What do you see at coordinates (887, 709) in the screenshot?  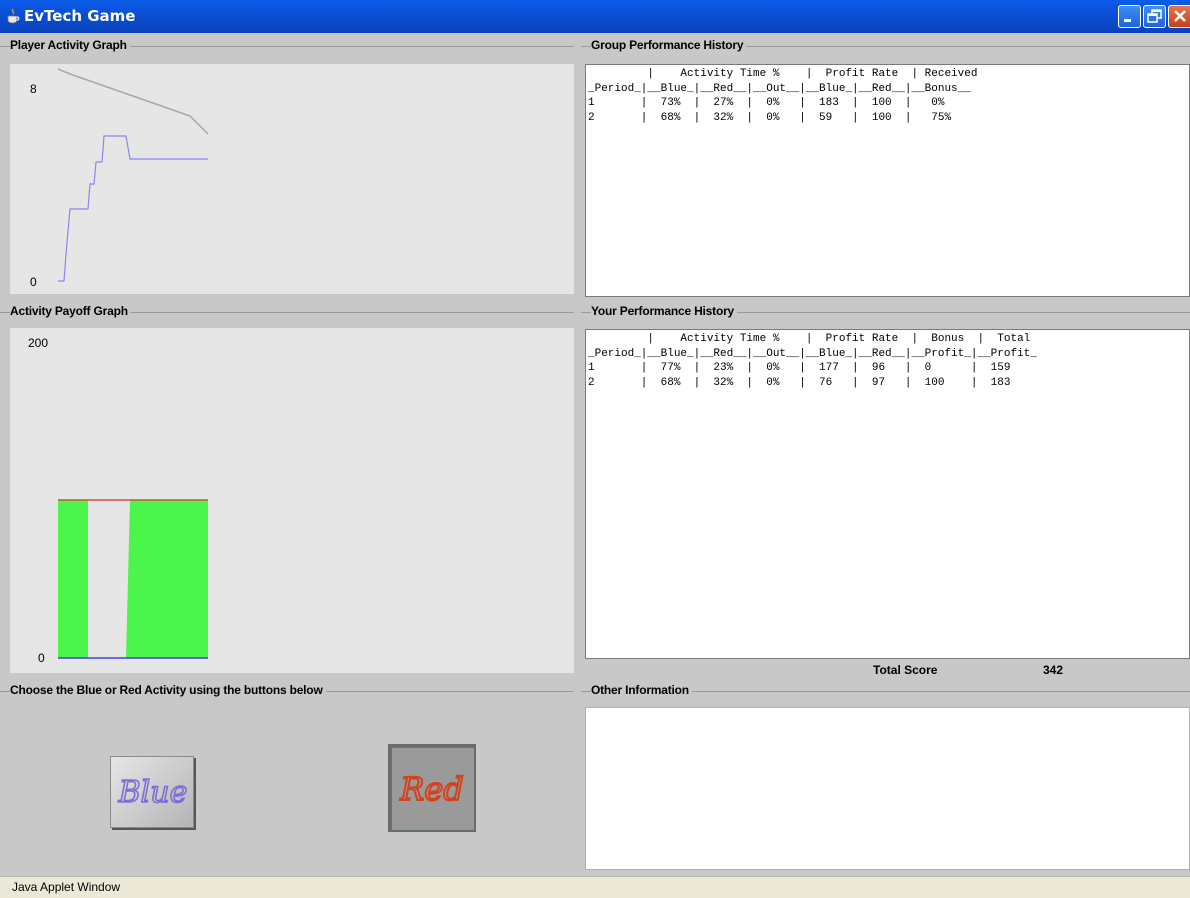 I see `other-info-content` at bounding box center [887, 709].